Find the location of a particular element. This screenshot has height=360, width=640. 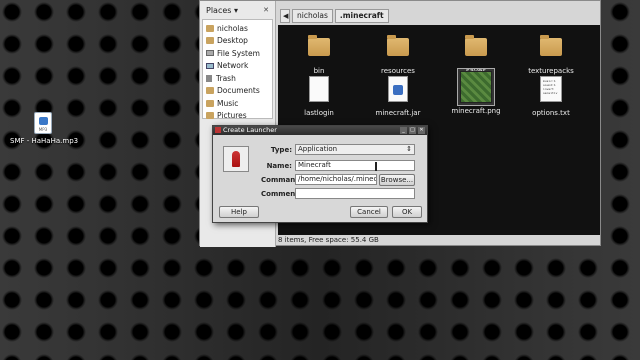

file-item-bin: bin is located at coordinates (319, 52).